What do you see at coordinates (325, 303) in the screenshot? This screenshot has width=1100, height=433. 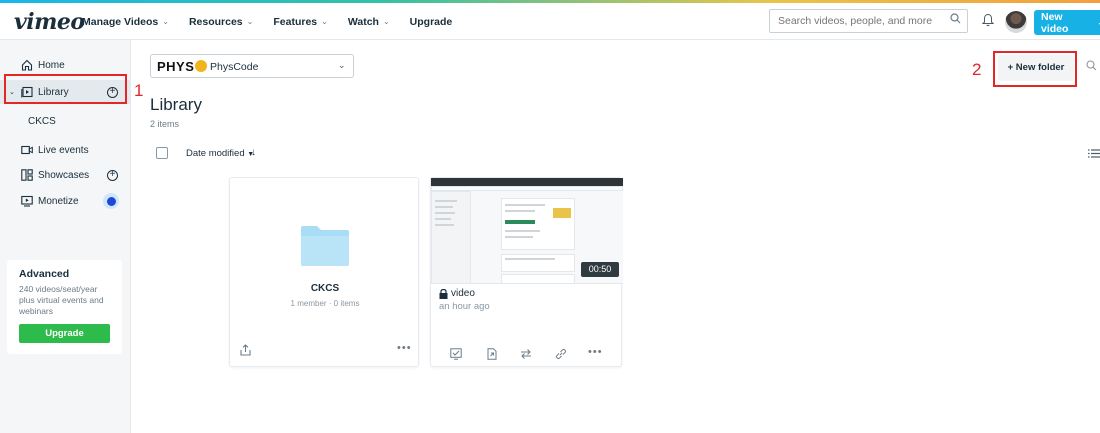 I see `folder-meta: 1 member · 0 items` at bounding box center [325, 303].